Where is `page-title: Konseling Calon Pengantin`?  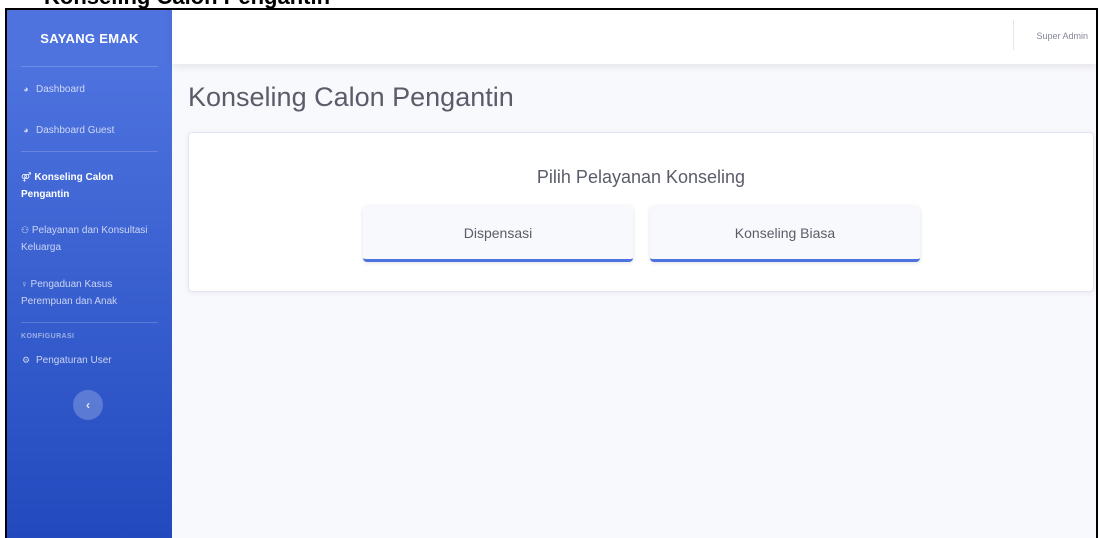
page-title: Konseling Calon Pengantin is located at coordinates (351, 97).